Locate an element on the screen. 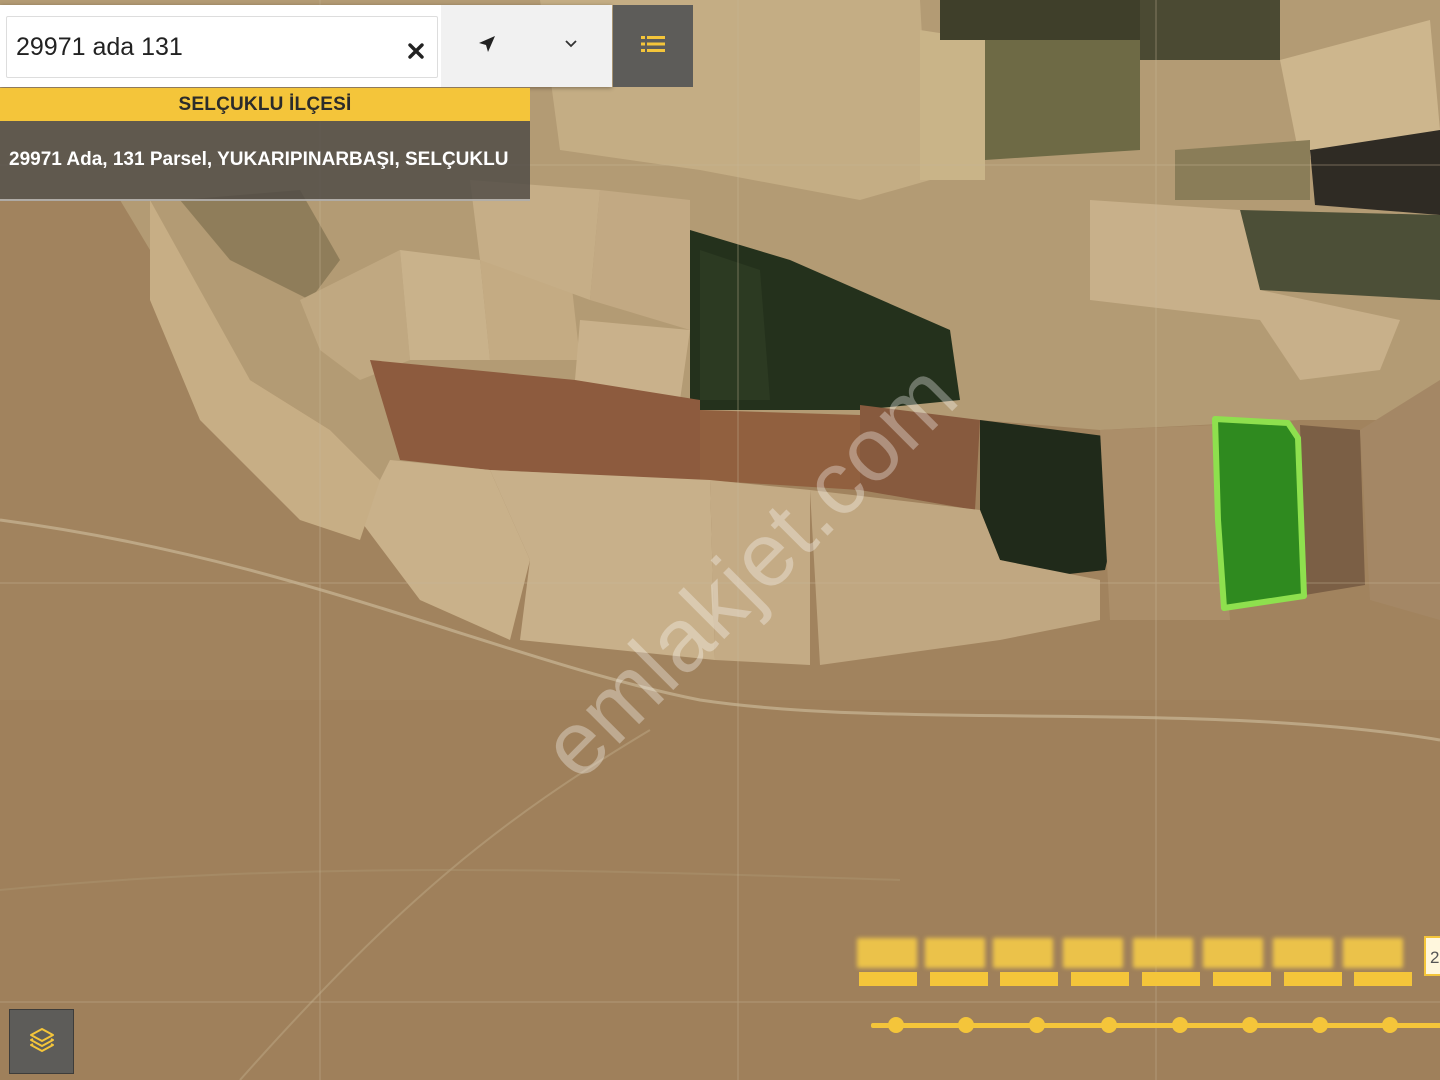 The height and width of the screenshot is (1080, 1440). menu-button is located at coordinates (653, 46).